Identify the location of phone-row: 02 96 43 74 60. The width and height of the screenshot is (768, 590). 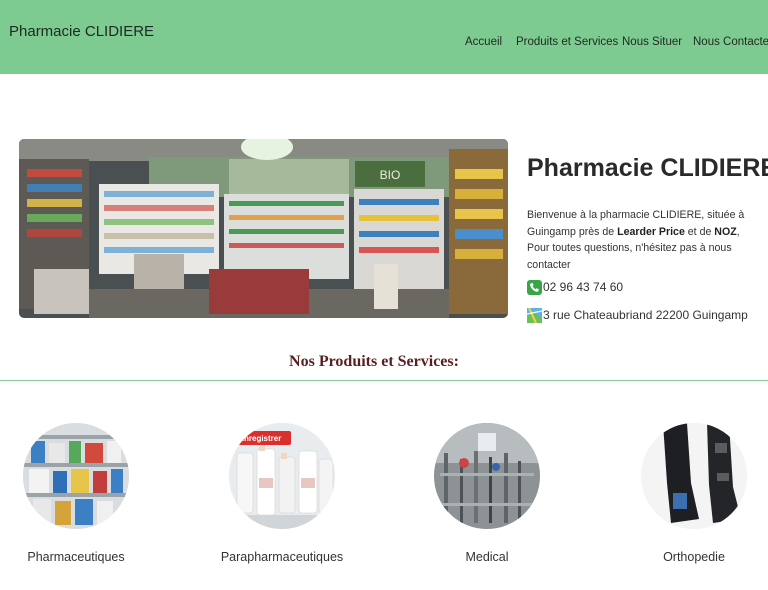
(575, 287).